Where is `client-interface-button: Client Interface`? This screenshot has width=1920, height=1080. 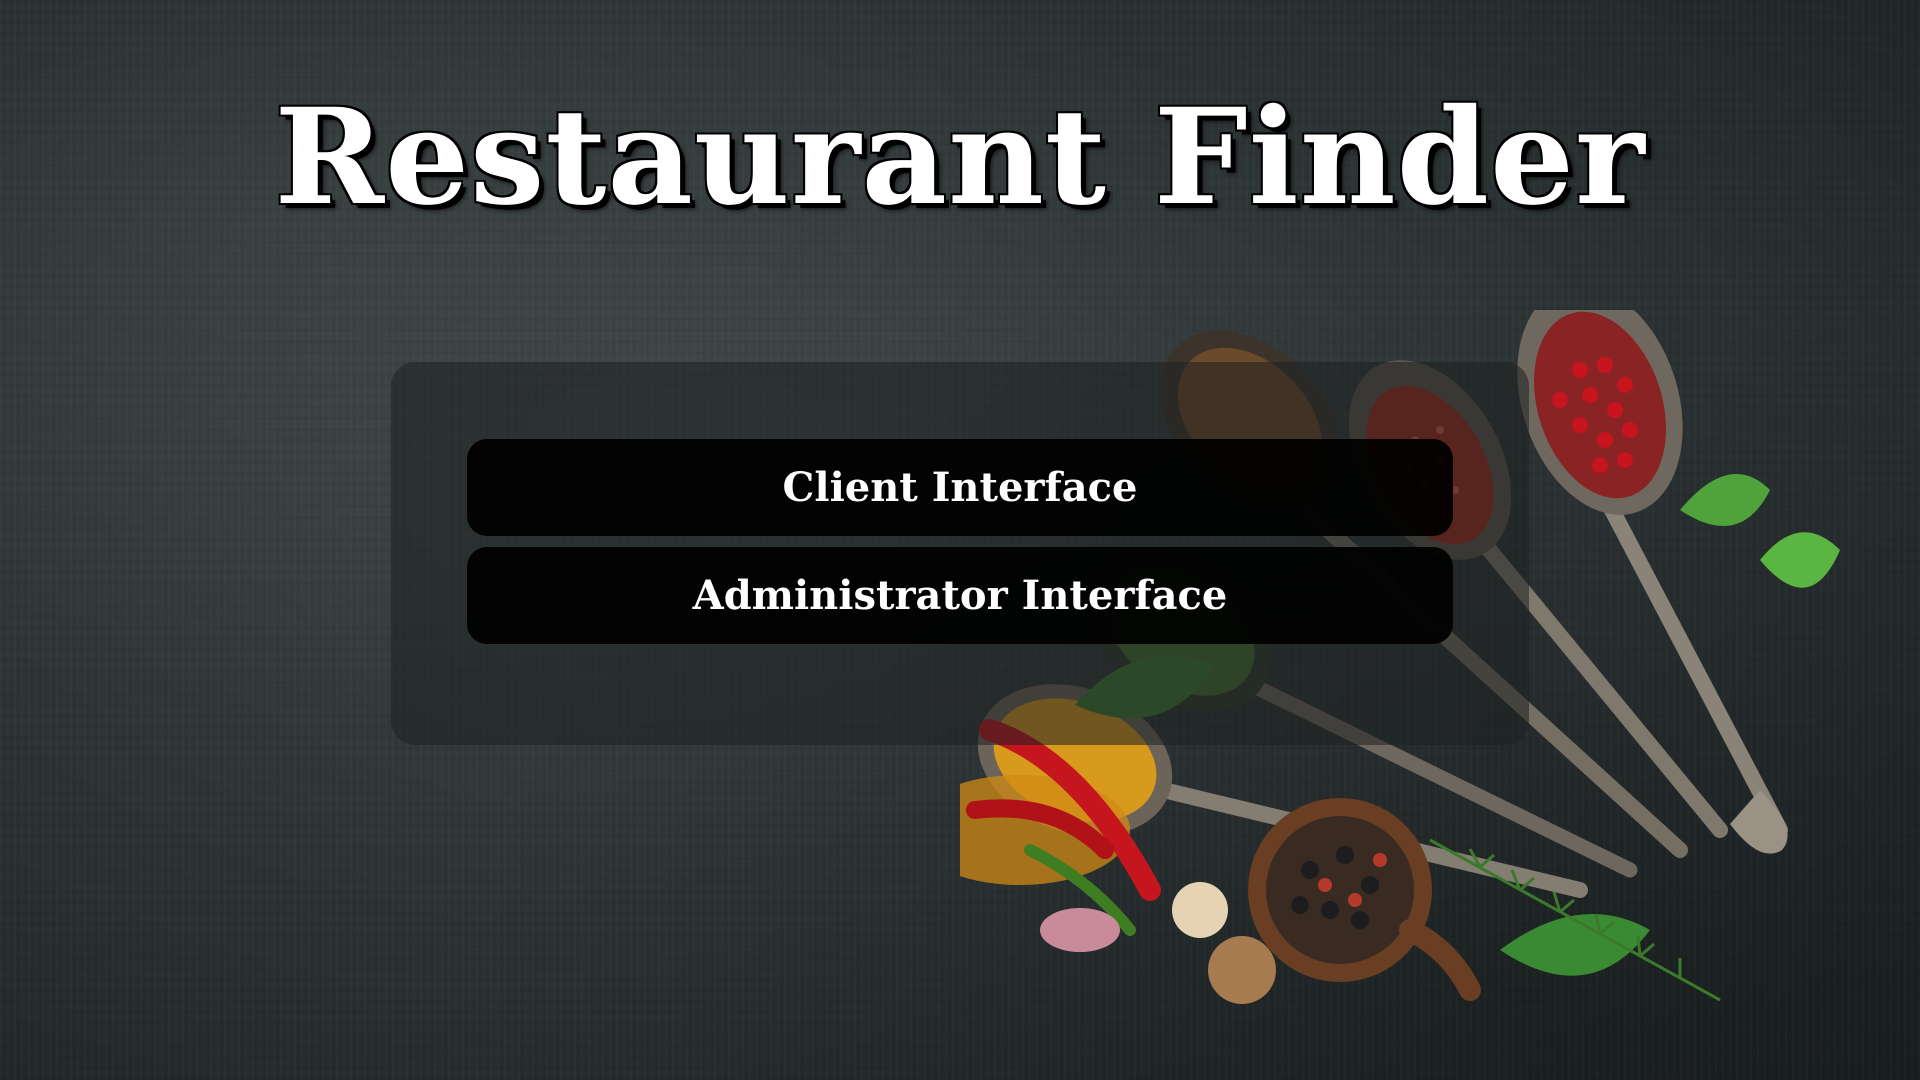
client-interface-button: Client Interface is located at coordinates (960, 487).